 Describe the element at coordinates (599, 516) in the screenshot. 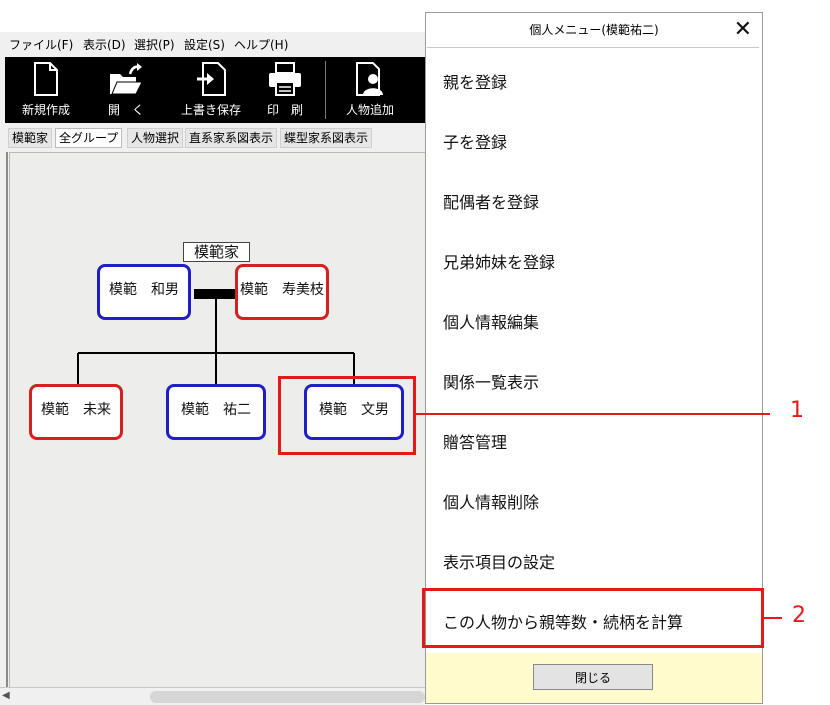

I see `callout-lines` at that location.